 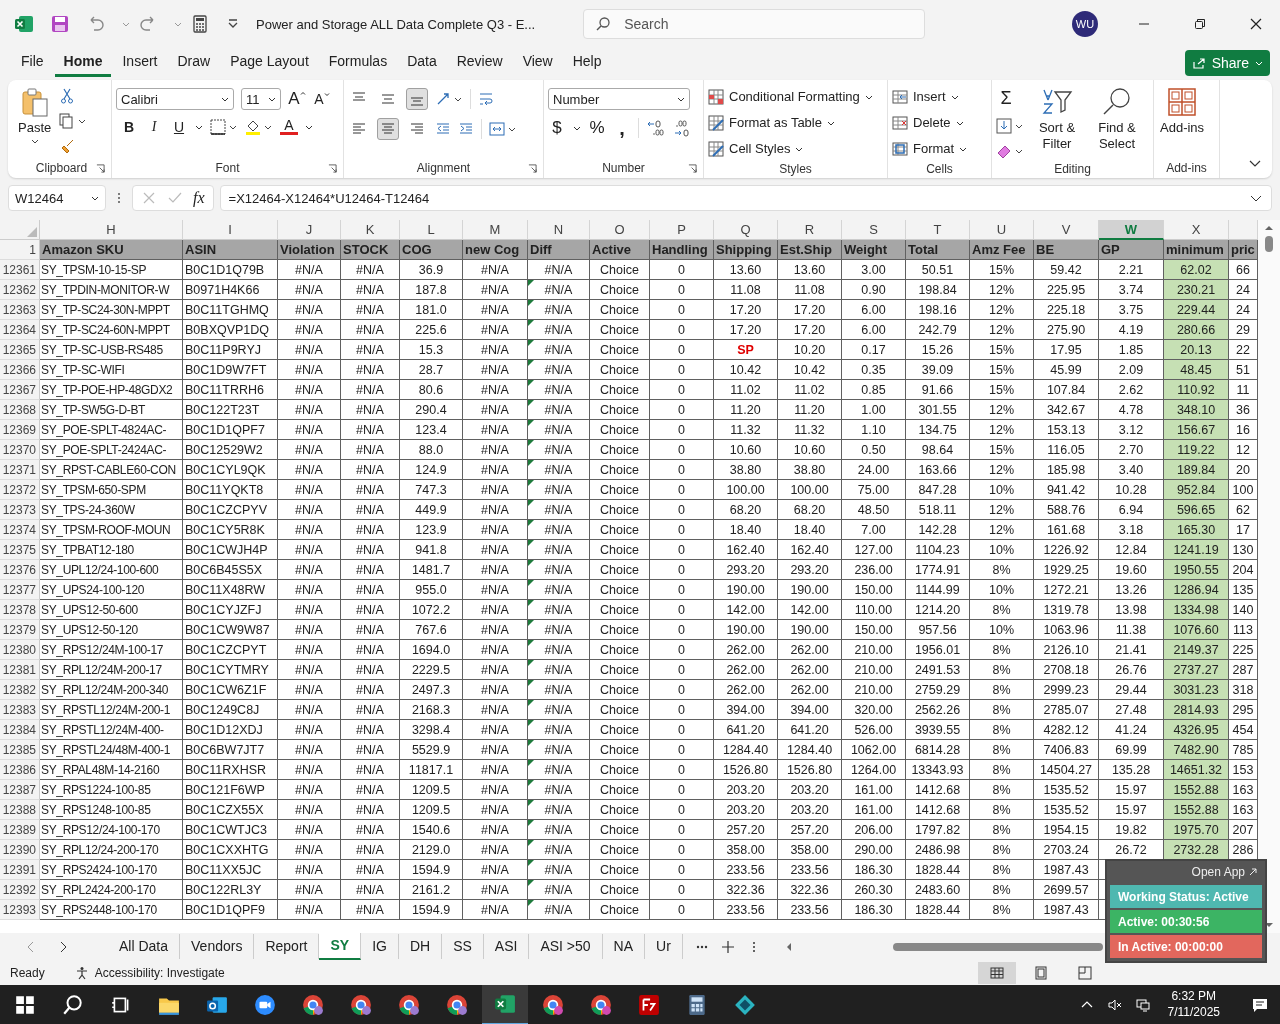 What do you see at coordinates (1085, 24) in the screenshot?
I see `user-avatar: WU` at bounding box center [1085, 24].